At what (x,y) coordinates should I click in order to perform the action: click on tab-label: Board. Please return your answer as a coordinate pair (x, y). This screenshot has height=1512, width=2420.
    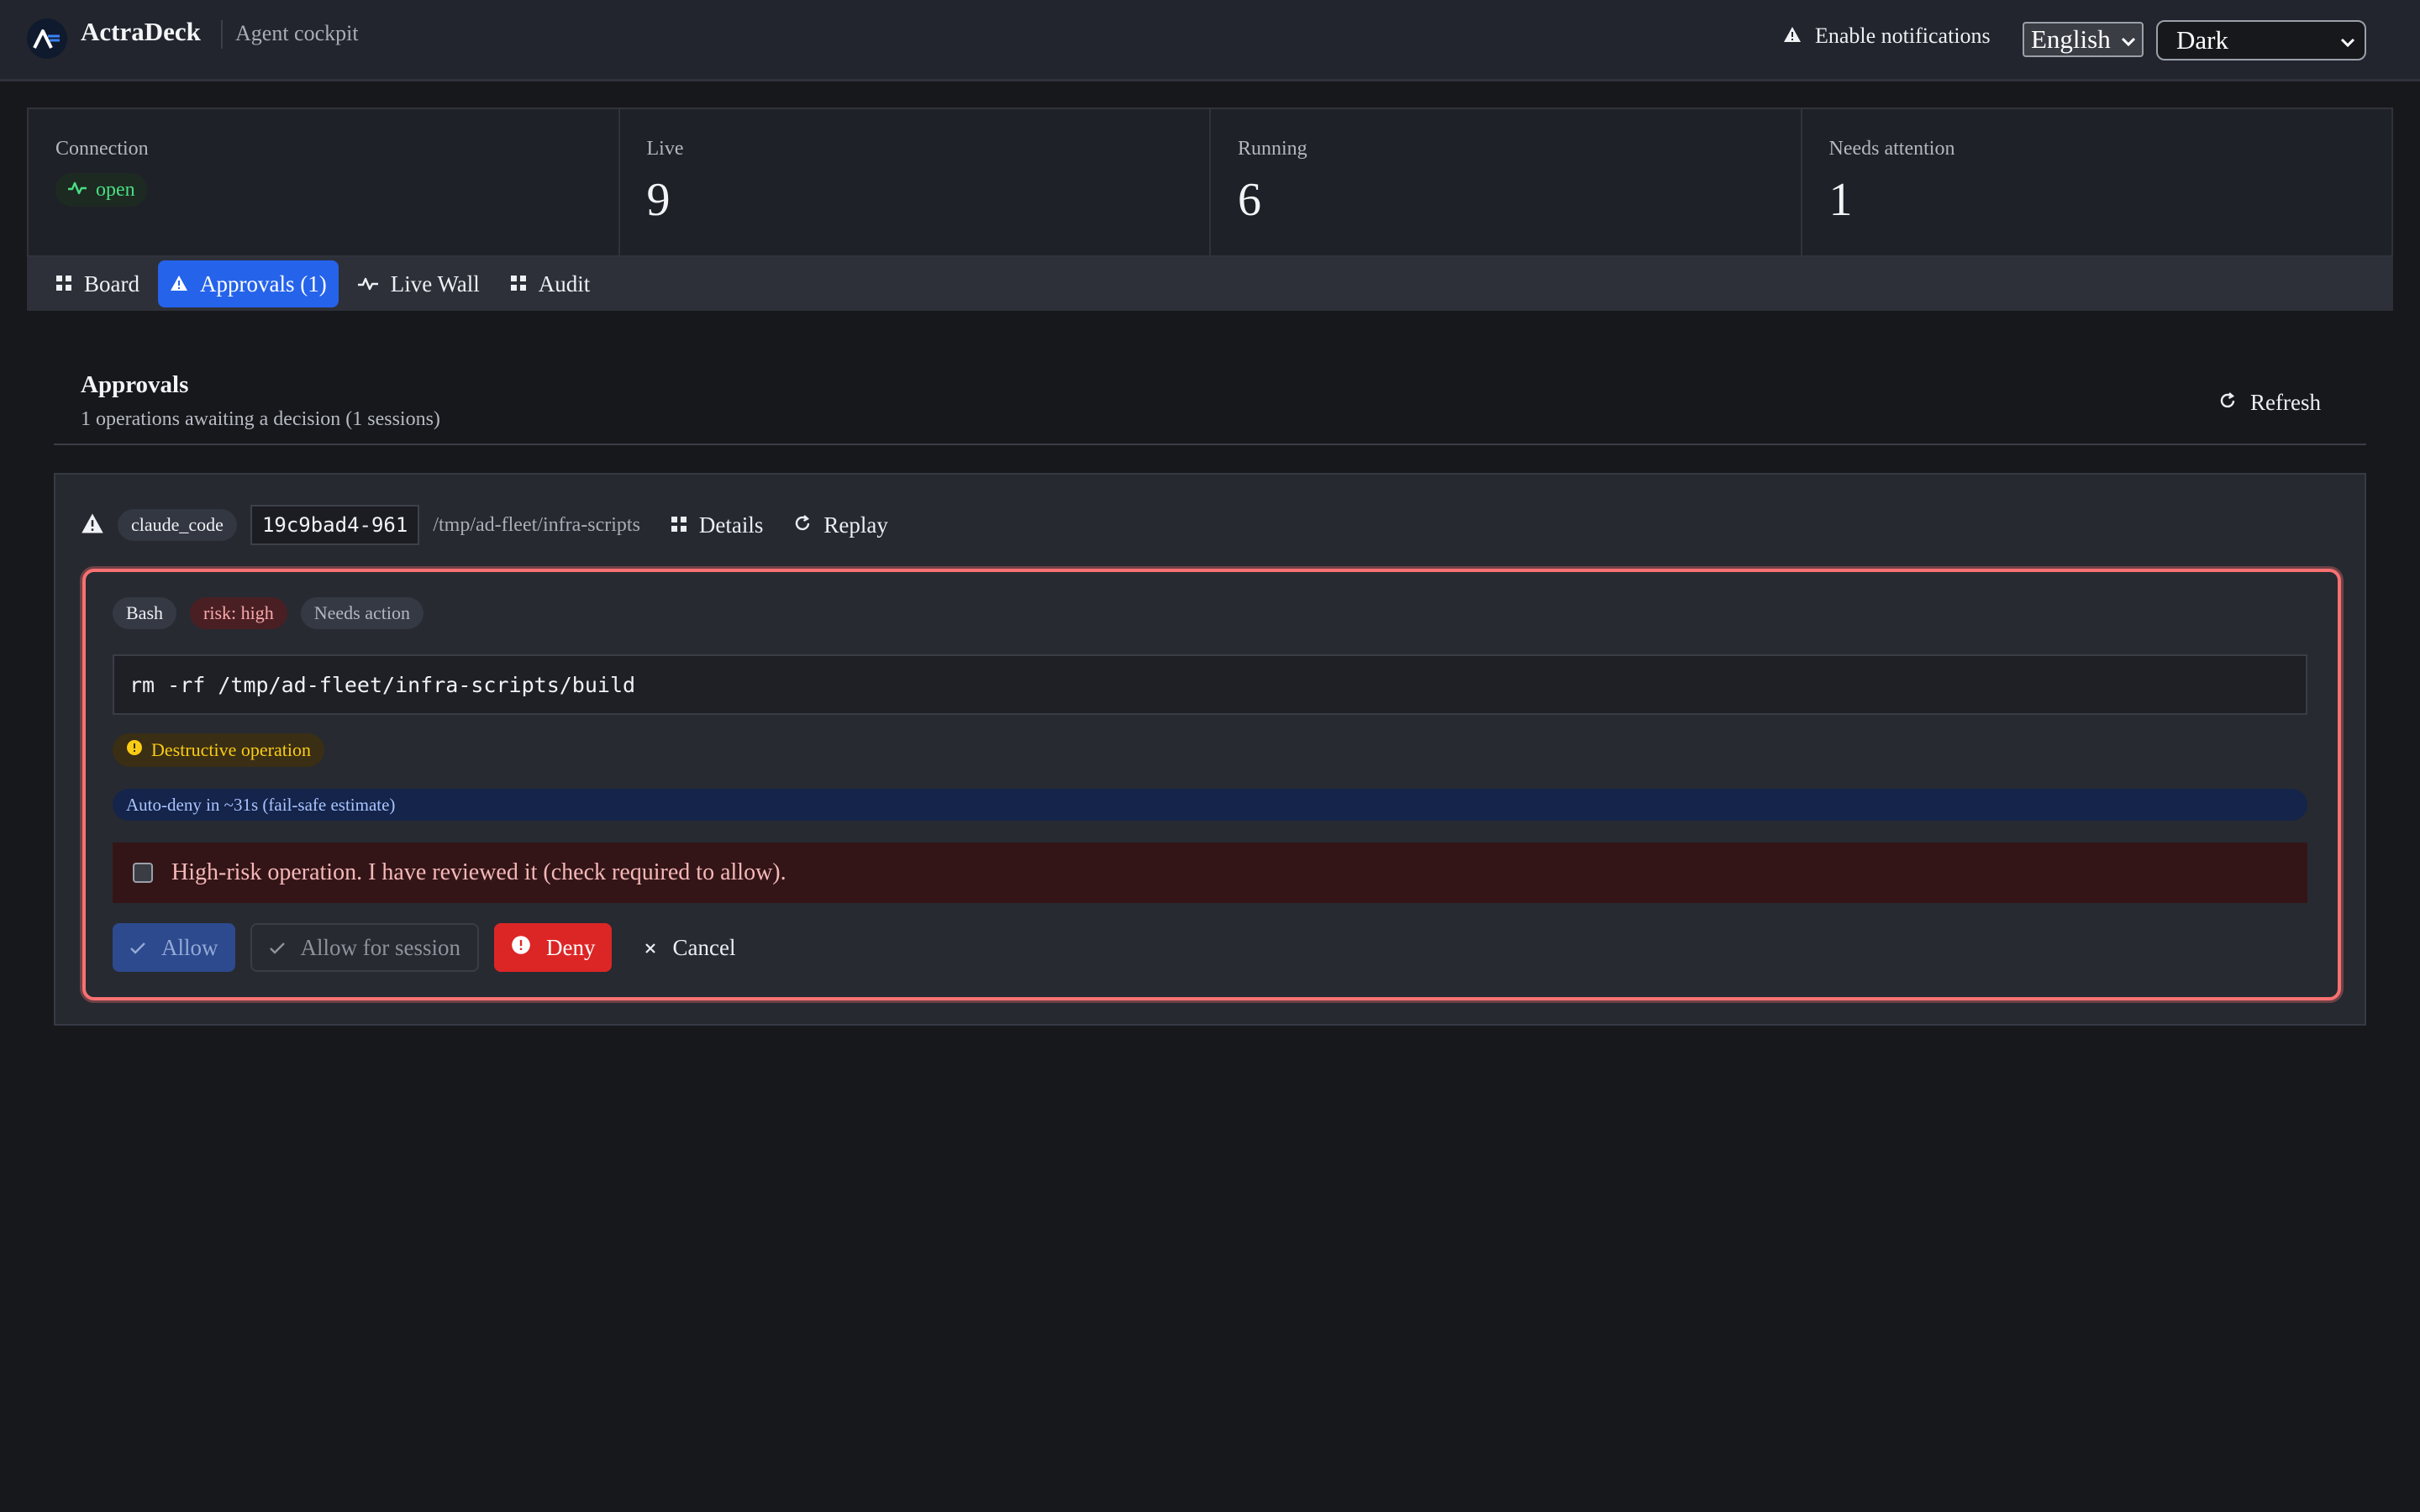
    Looking at the image, I should click on (112, 283).